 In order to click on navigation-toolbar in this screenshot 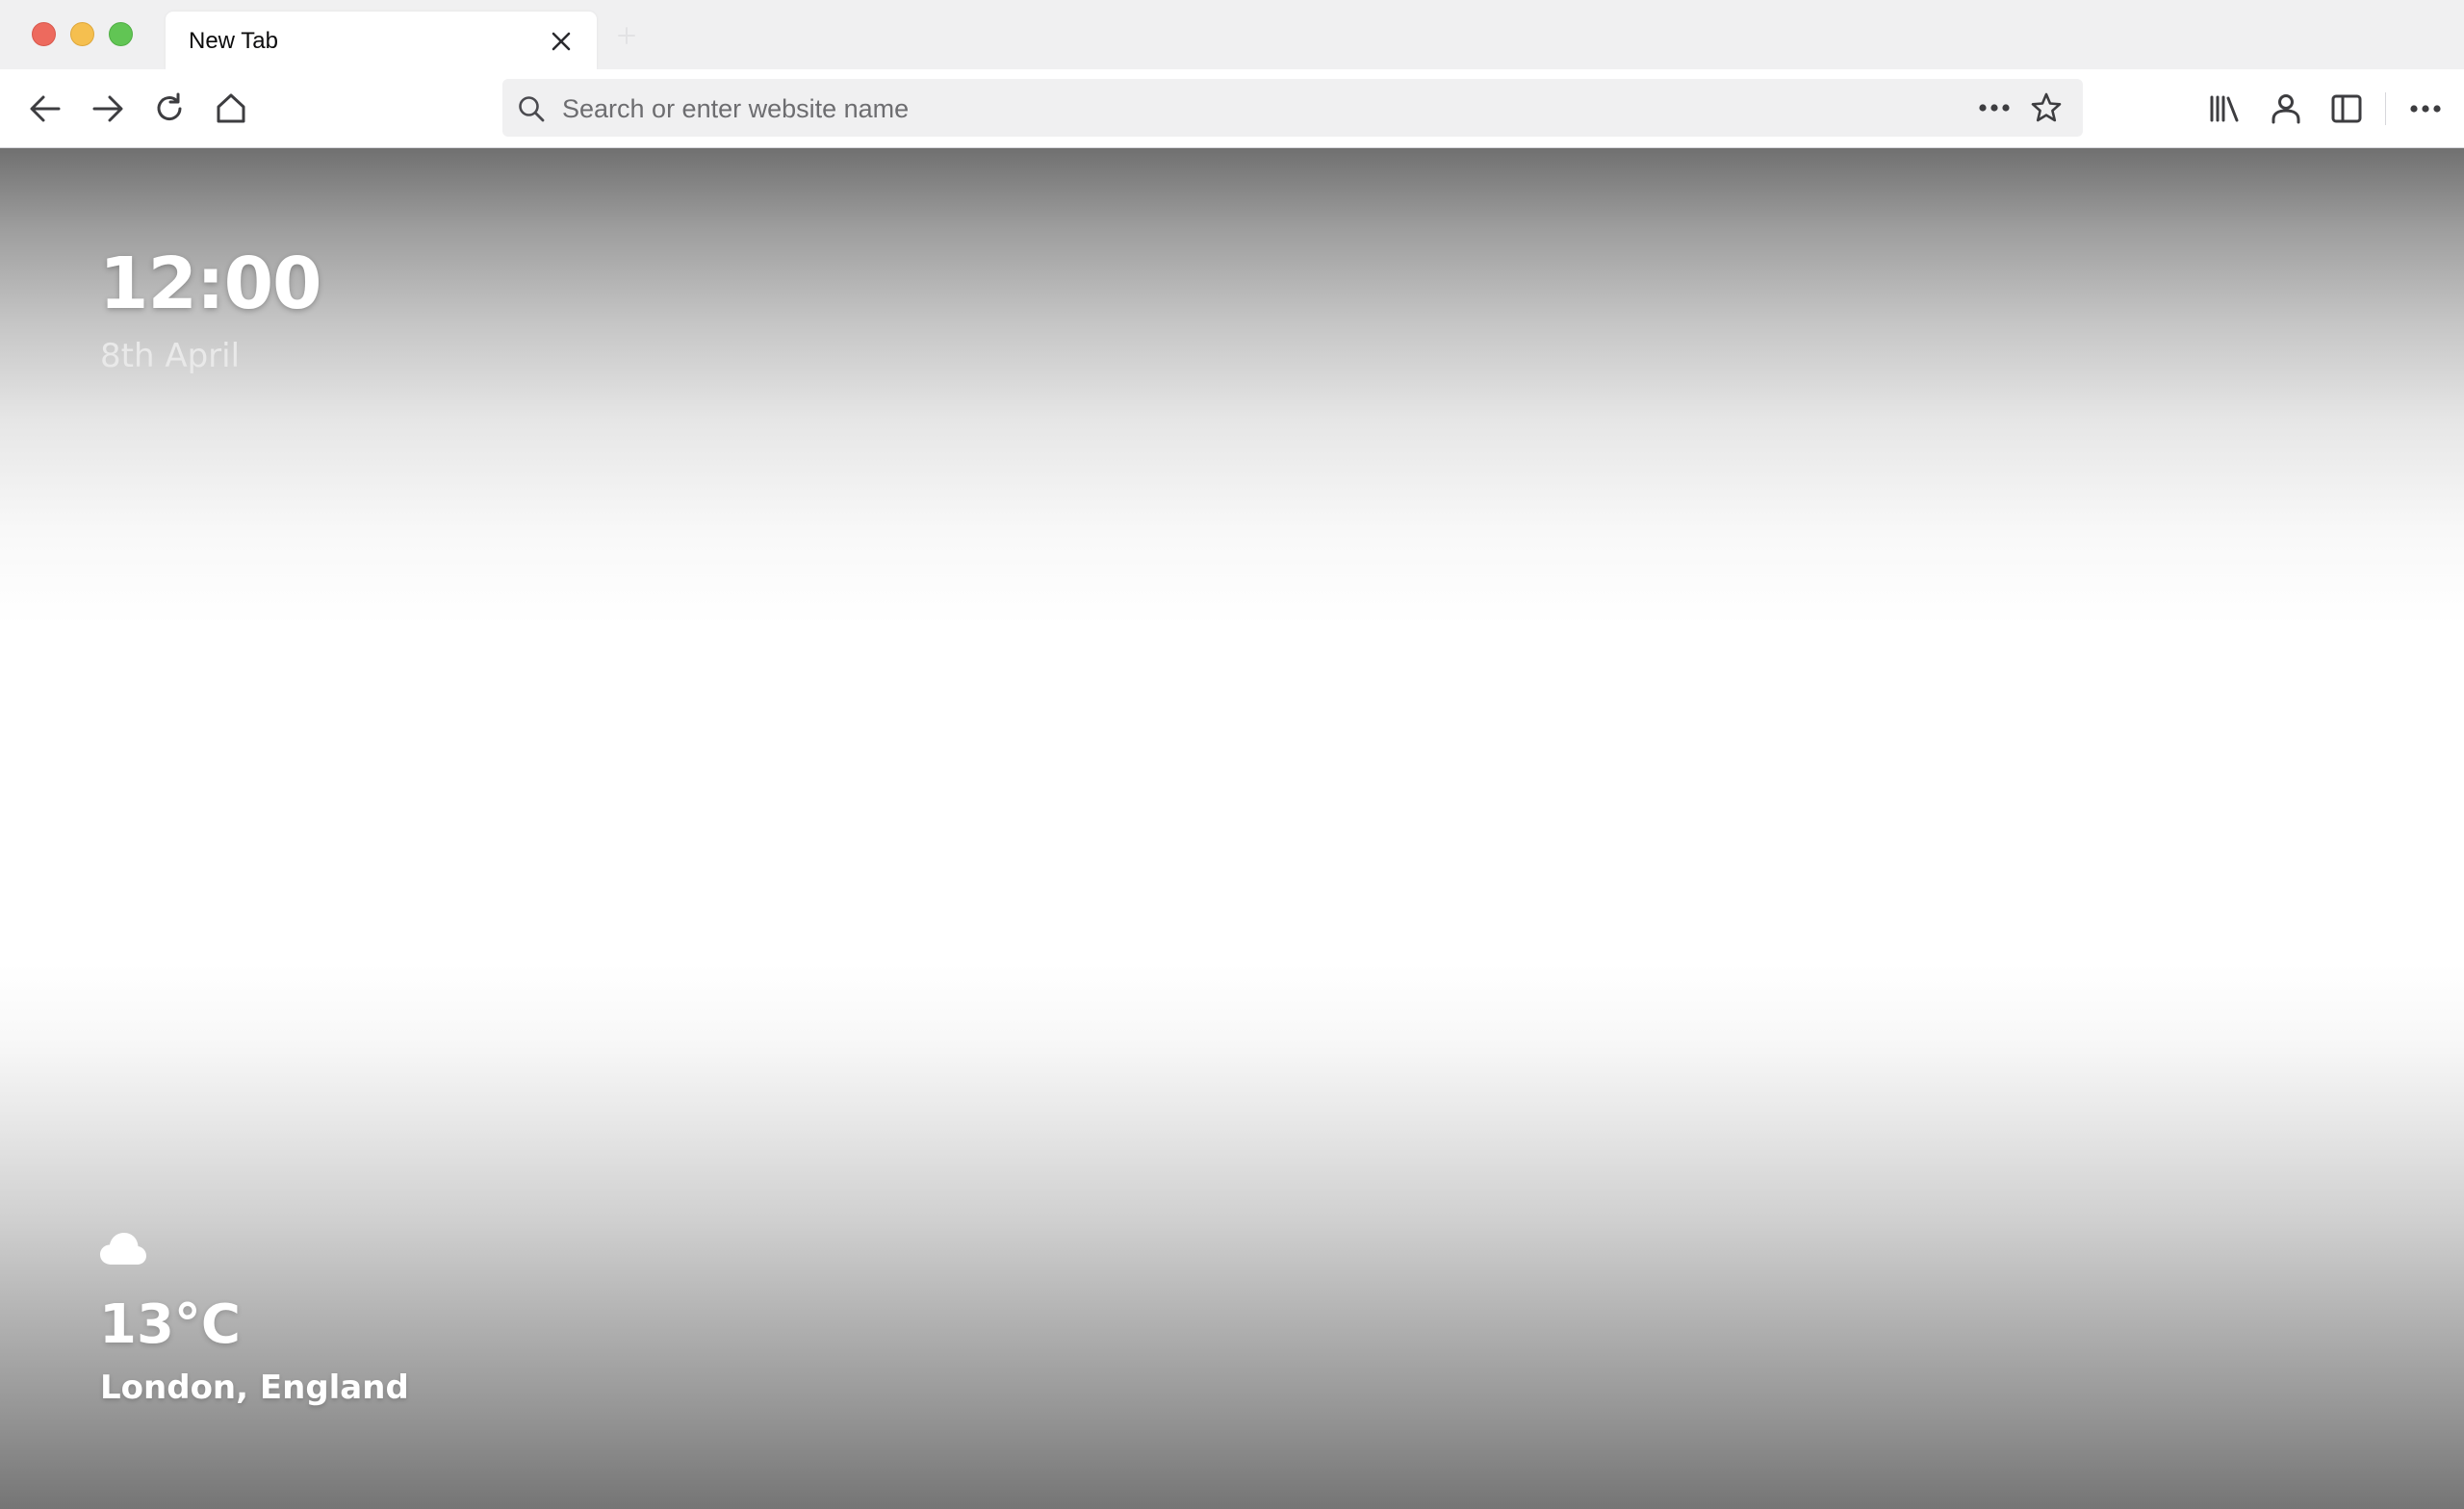, I will do `click(1232, 108)`.